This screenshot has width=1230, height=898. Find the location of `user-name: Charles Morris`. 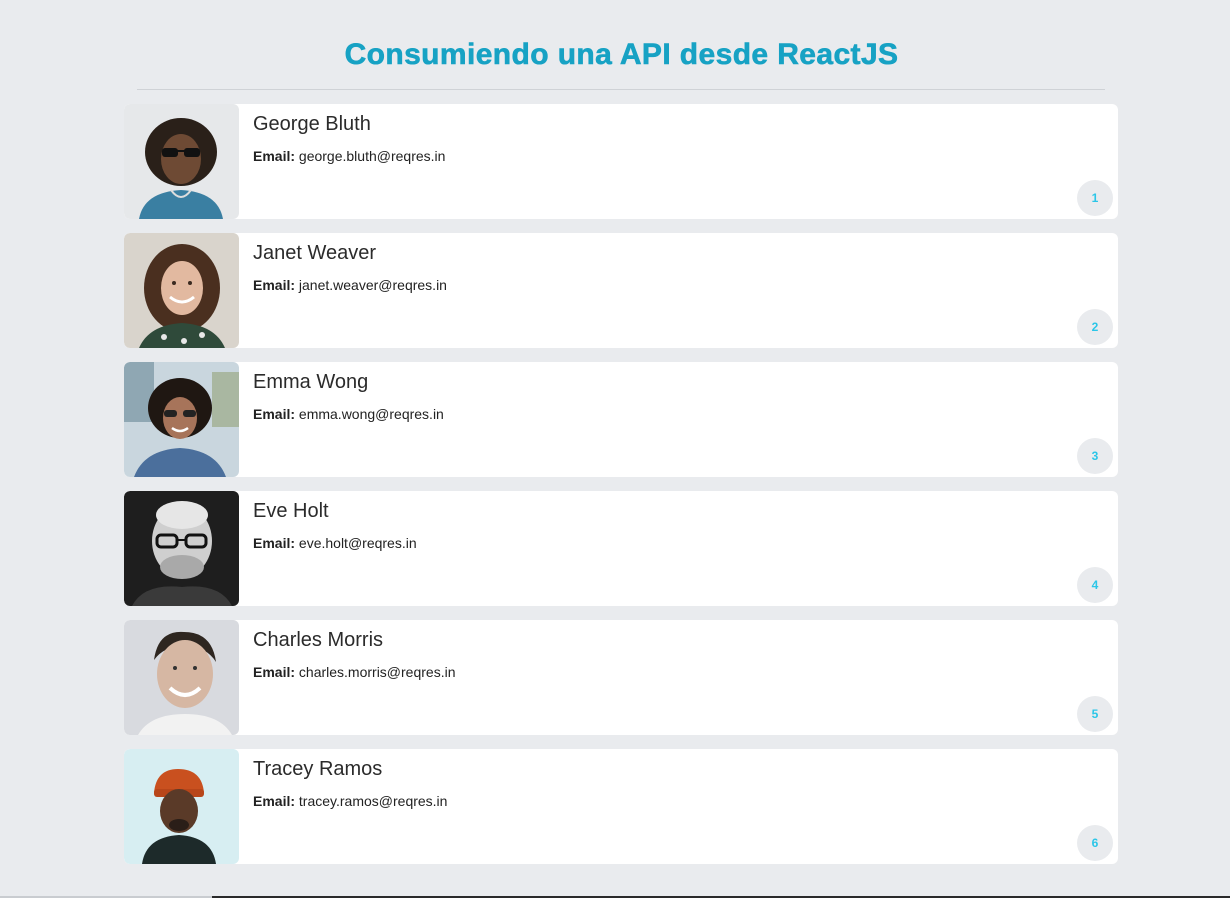

user-name: Charles Morris is located at coordinates (318, 640).